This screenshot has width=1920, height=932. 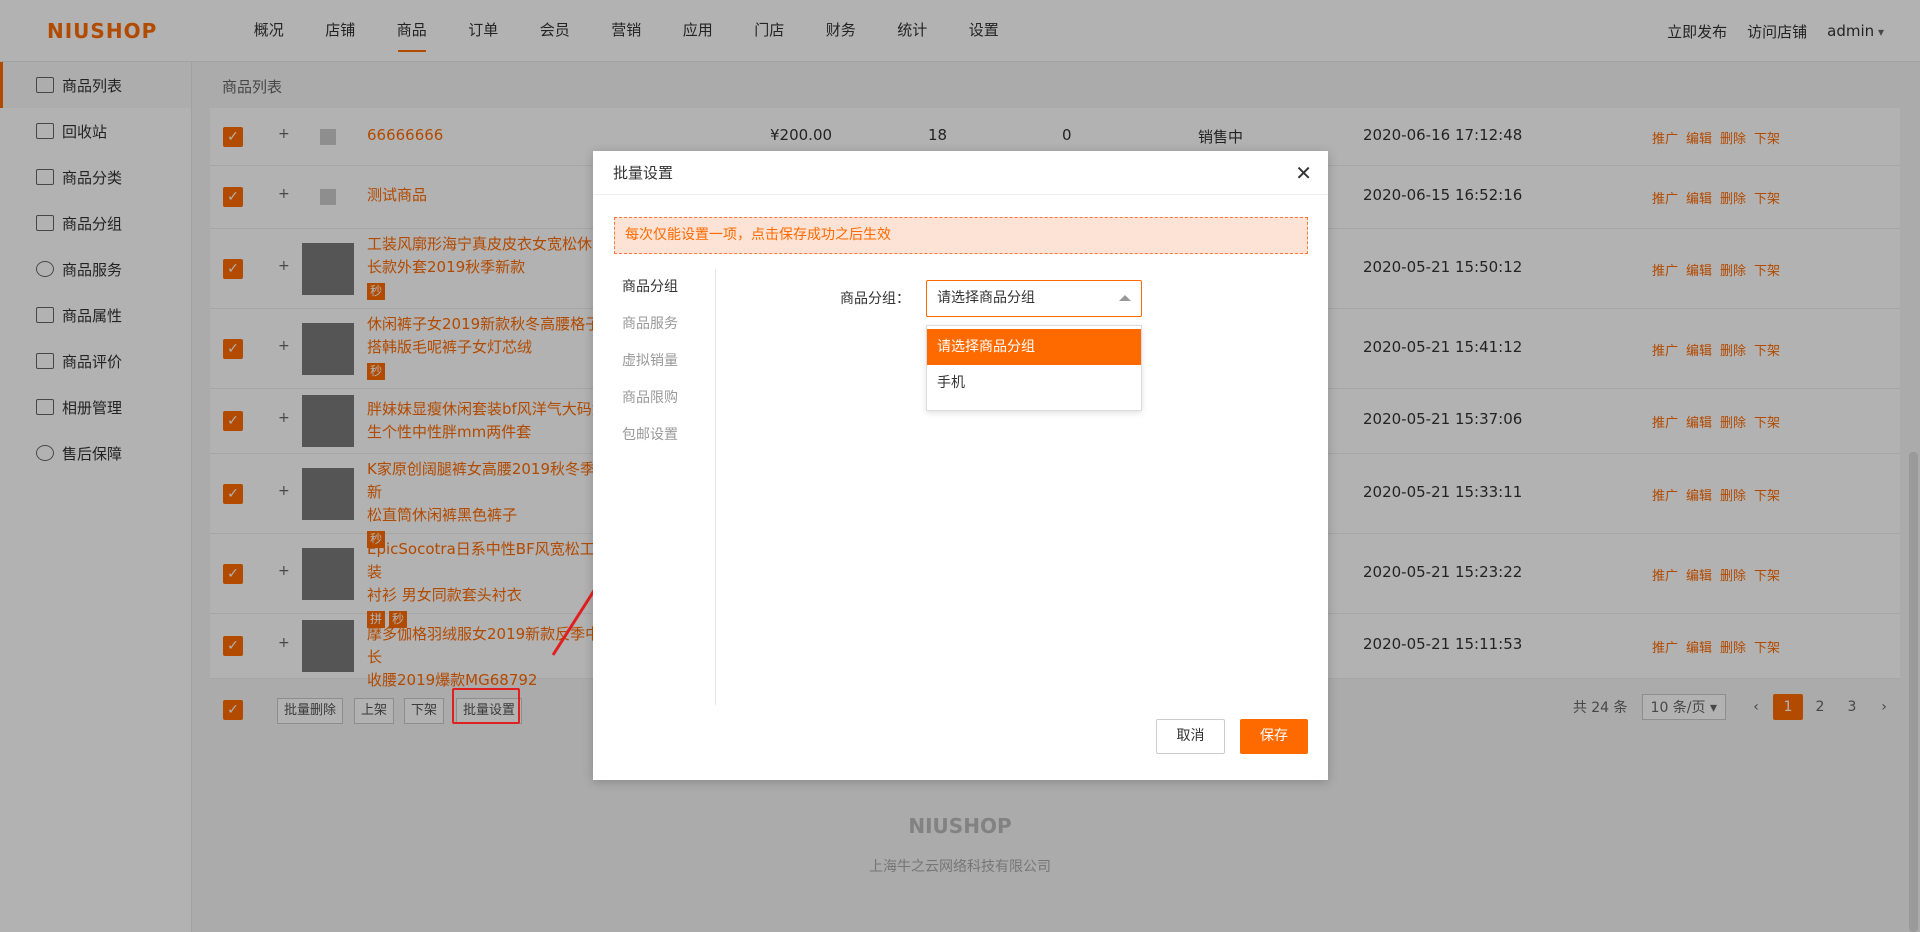 What do you see at coordinates (654, 487) in the screenshot?
I see `dialog-tabs: 商品分组 商品服务 虚拟销量 商品限购 包邮设置` at bounding box center [654, 487].